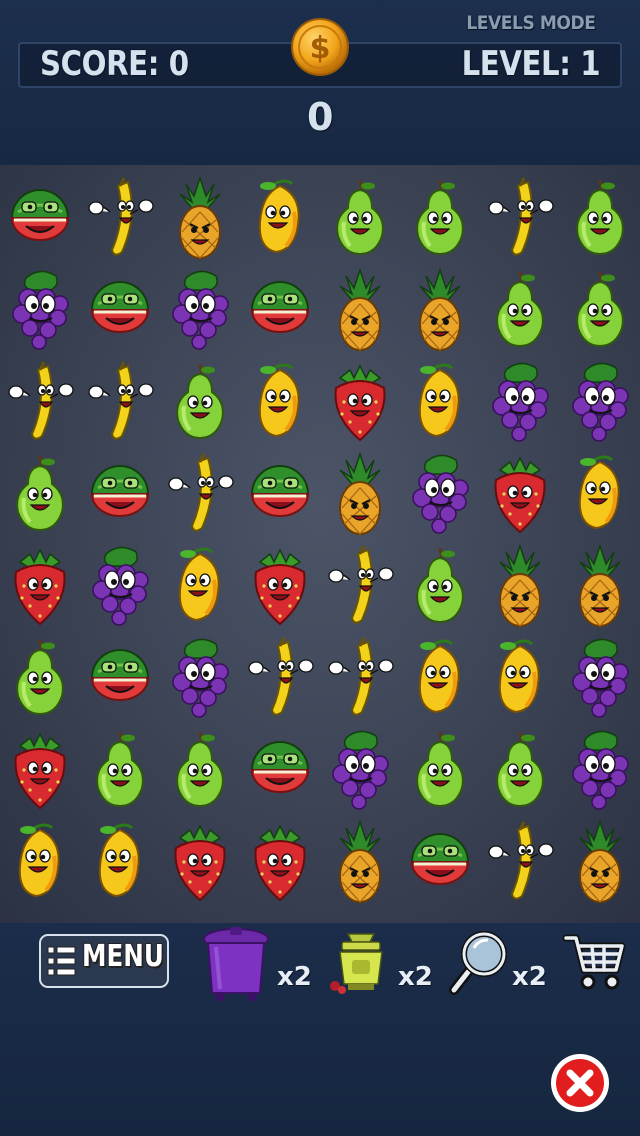  I want to click on watermelon-icon, so click(280, 491).